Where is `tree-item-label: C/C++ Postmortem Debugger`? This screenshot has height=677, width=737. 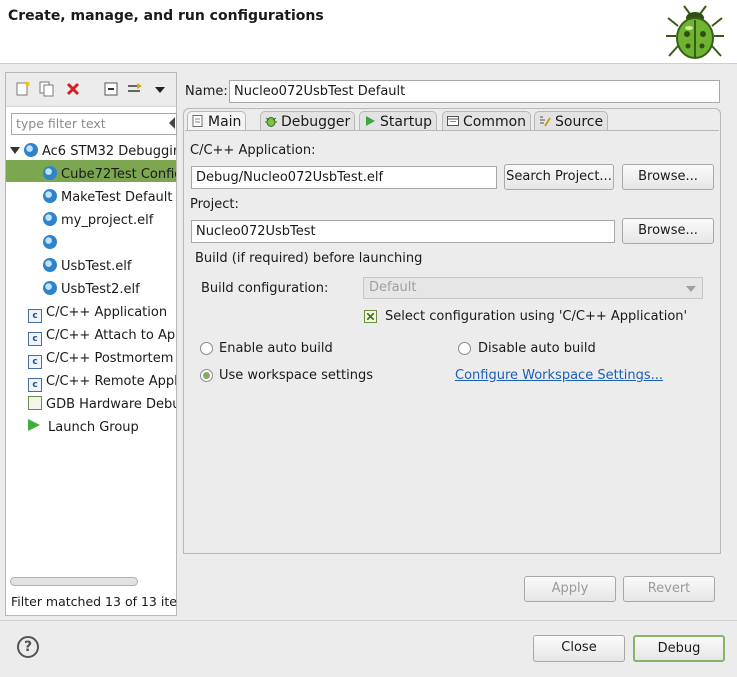 tree-item-label: C/C++ Postmortem Debugger is located at coordinates (111, 358).